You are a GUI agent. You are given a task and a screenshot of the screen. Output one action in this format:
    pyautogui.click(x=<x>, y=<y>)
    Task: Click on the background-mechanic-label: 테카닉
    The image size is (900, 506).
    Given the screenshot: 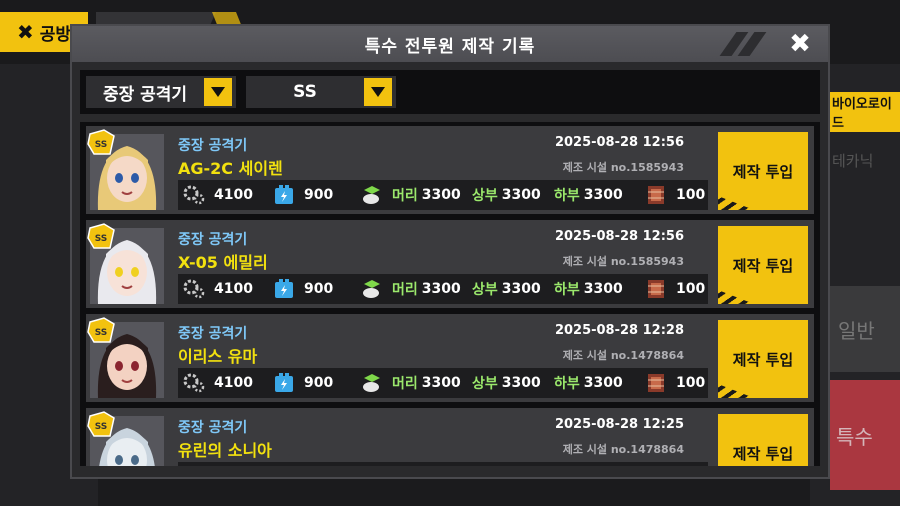 What is the action you would take?
    pyautogui.click(x=853, y=160)
    